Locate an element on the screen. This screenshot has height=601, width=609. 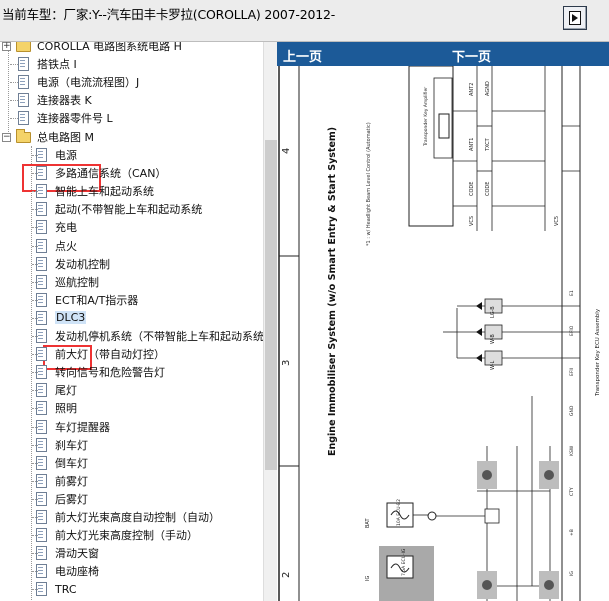
tree-child-label: TRC is located at coordinates (66, 589).